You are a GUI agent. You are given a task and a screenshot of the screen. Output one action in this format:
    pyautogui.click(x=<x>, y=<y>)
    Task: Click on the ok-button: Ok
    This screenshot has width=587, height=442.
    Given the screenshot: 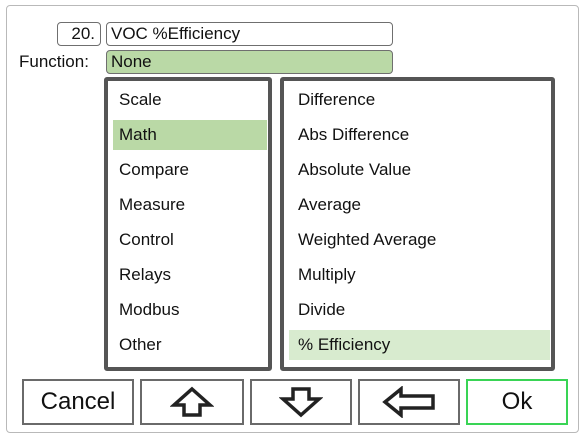 What is the action you would take?
    pyautogui.click(x=517, y=402)
    